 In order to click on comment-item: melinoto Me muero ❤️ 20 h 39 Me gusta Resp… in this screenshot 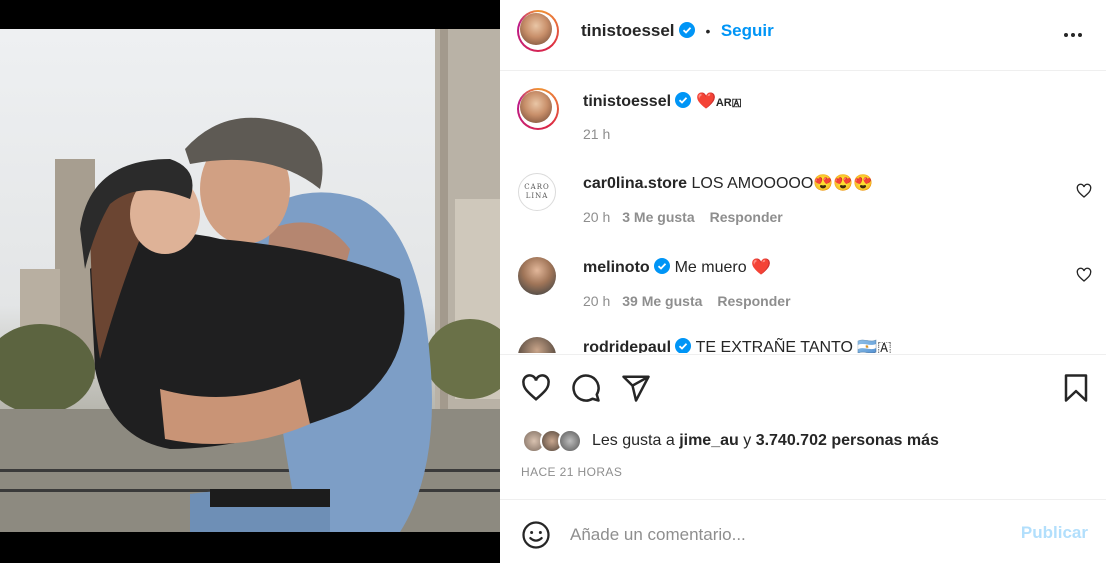, I will do `click(808, 287)`.